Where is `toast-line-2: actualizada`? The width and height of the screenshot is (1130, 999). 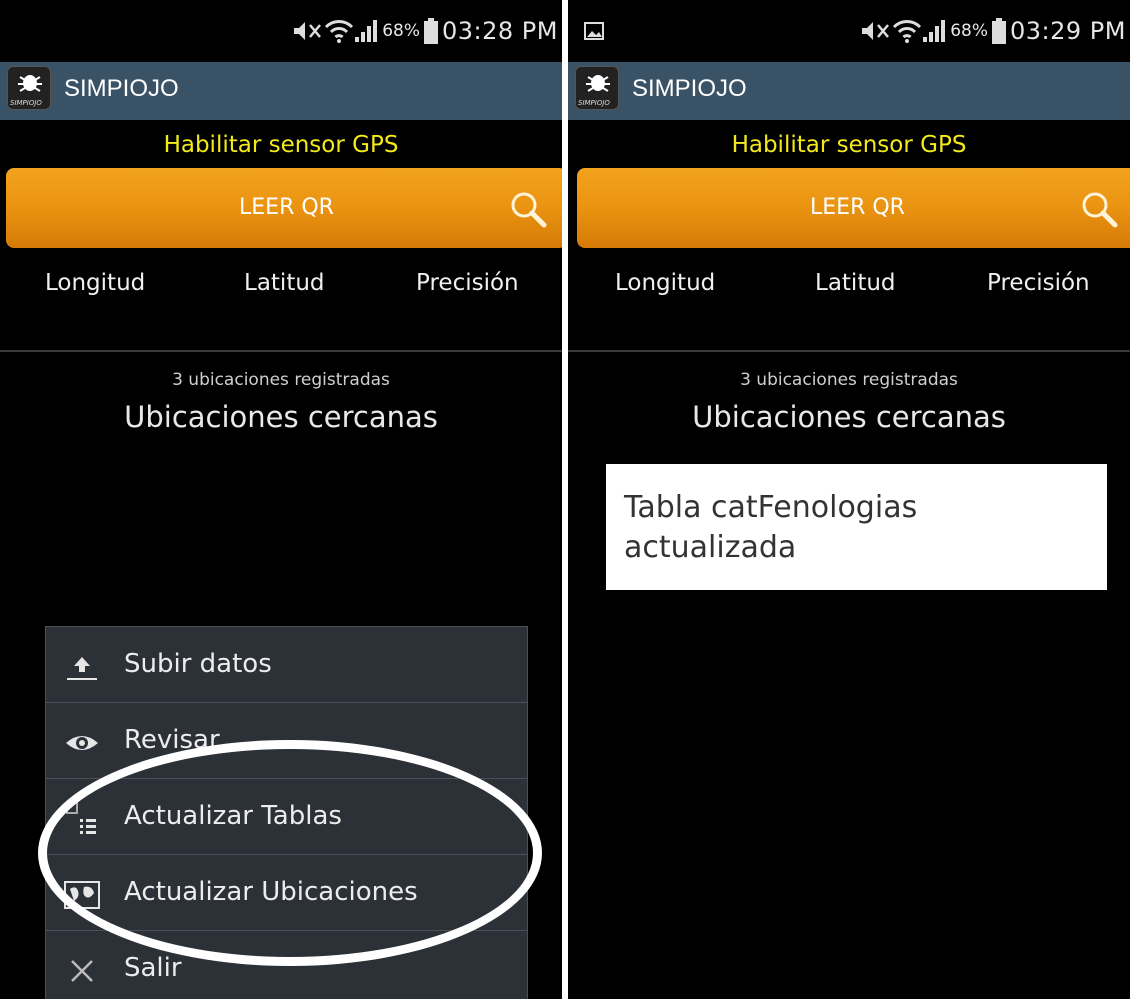
toast-line-2: actualizada is located at coordinates (710, 547).